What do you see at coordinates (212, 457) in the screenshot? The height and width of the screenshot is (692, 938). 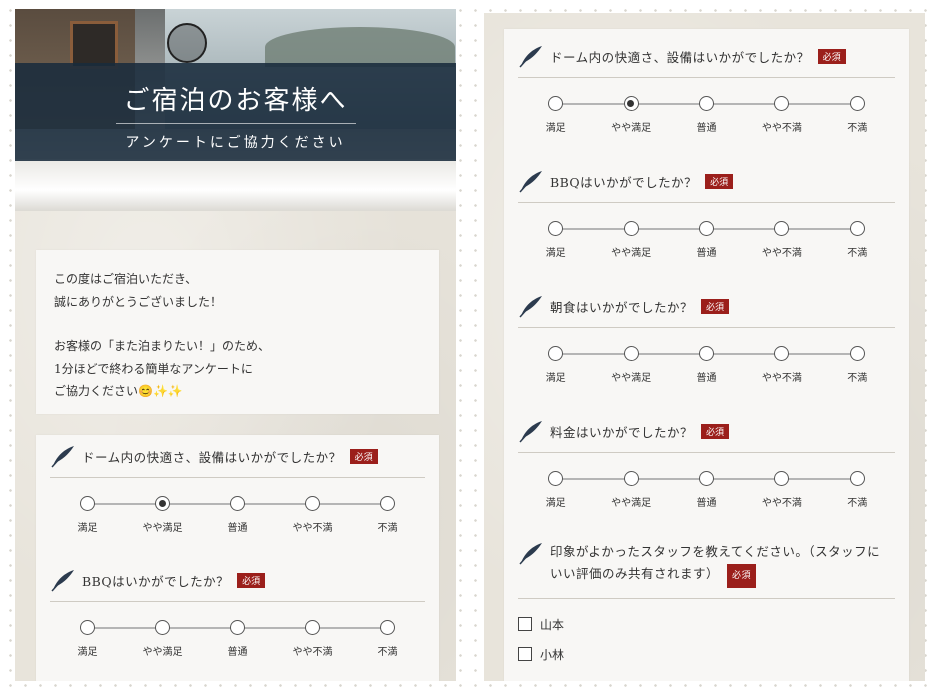 I see `question-text: ドーム内の快適さ、設備はいかがでしたか？` at bounding box center [212, 457].